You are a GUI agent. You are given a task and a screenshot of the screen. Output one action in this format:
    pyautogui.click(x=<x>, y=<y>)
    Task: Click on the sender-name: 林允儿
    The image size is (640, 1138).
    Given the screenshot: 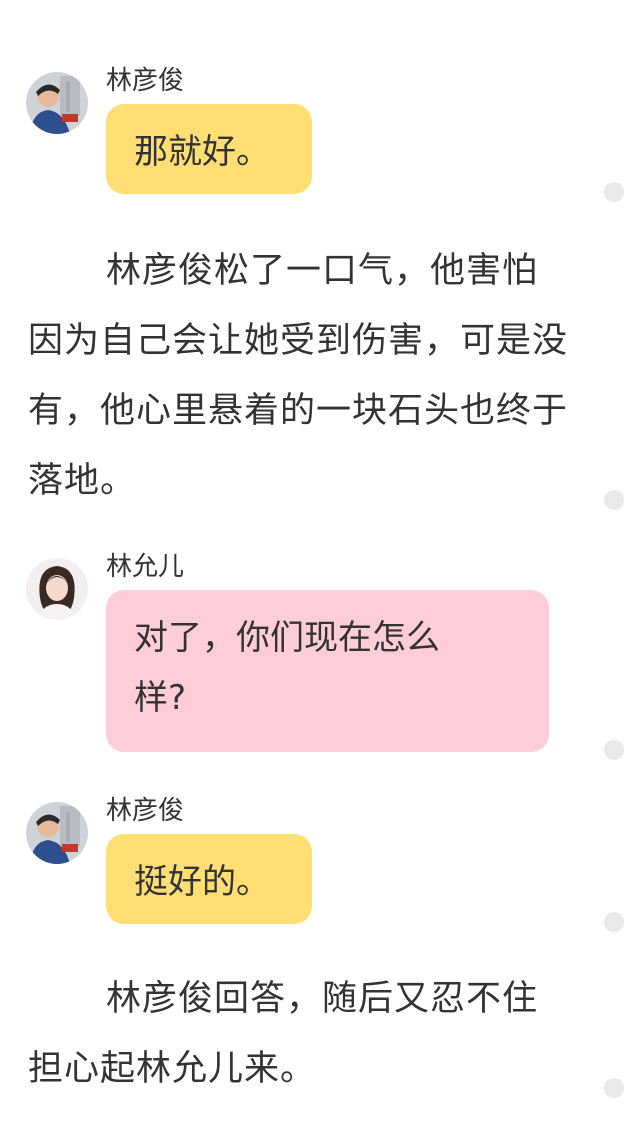 What is the action you would take?
    pyautogui.click(x=145, y=567)
    